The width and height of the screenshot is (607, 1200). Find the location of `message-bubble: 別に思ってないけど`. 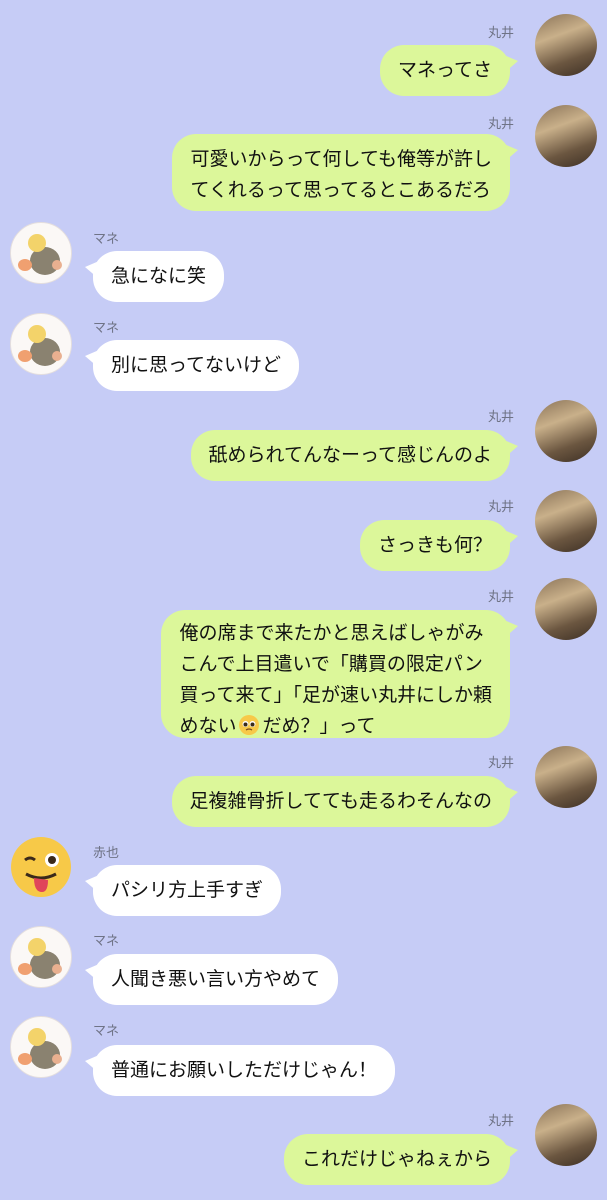

message-bubble: 別に思ってないけど is located at coordinates (192, 365).